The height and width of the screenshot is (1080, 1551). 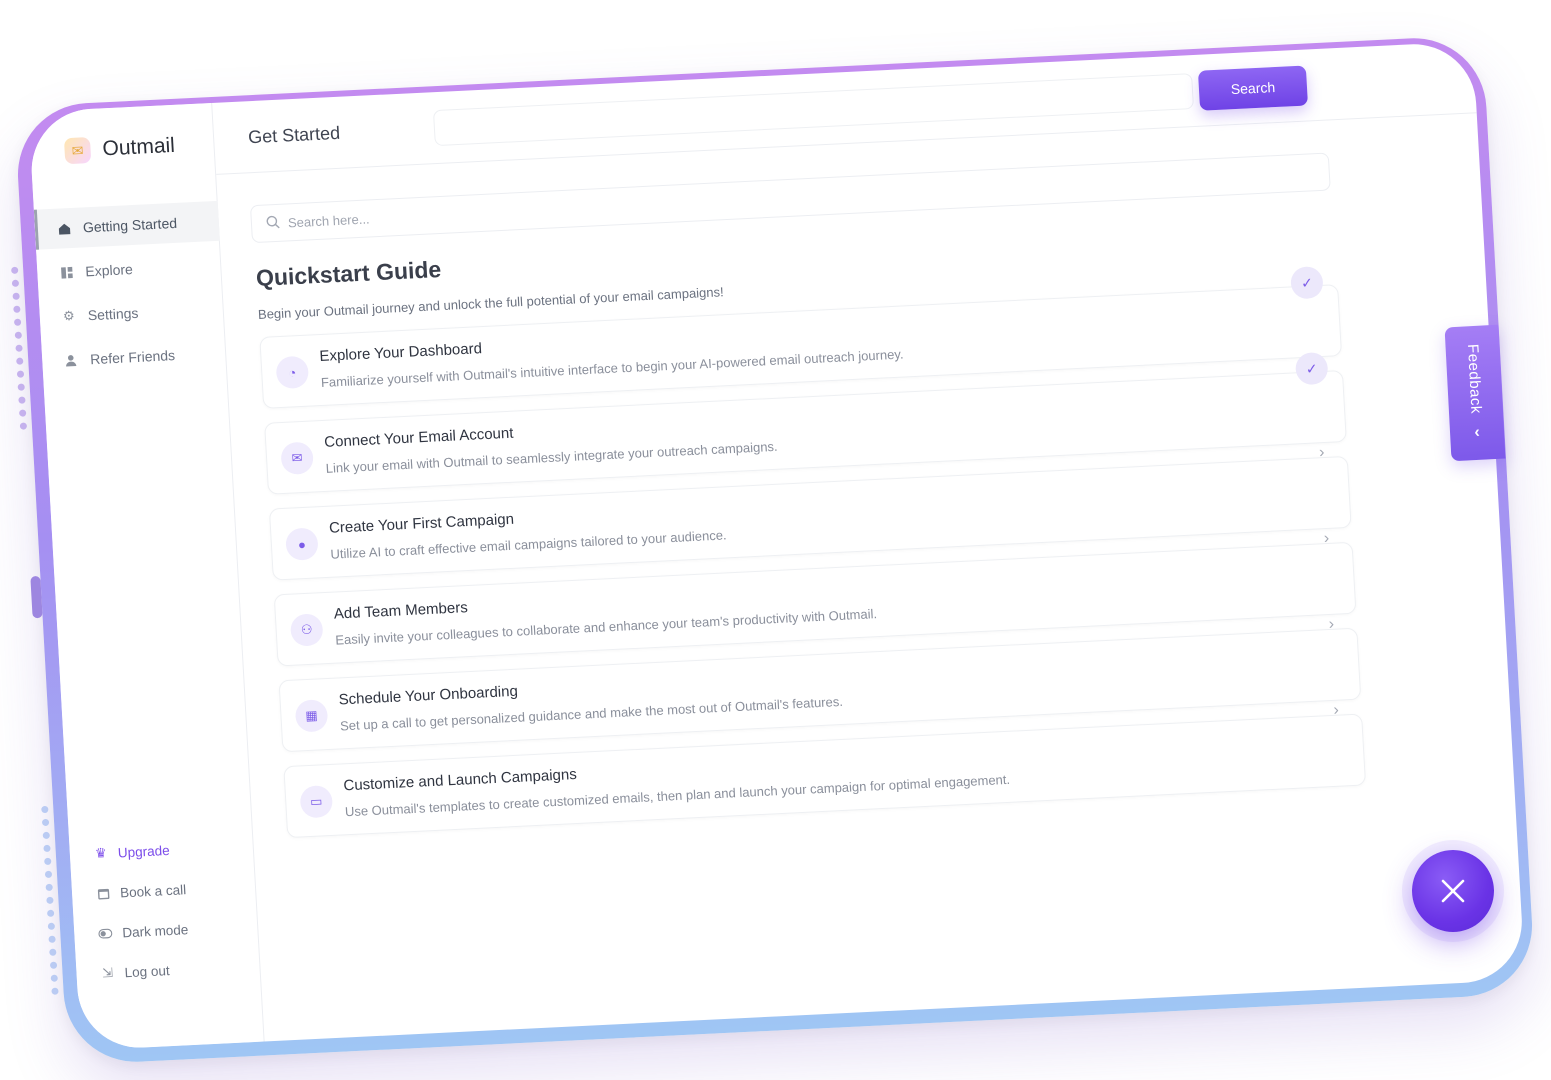 I want to click on sidebar-item-getting-started: Getting Started, so click(x=126, y=225).